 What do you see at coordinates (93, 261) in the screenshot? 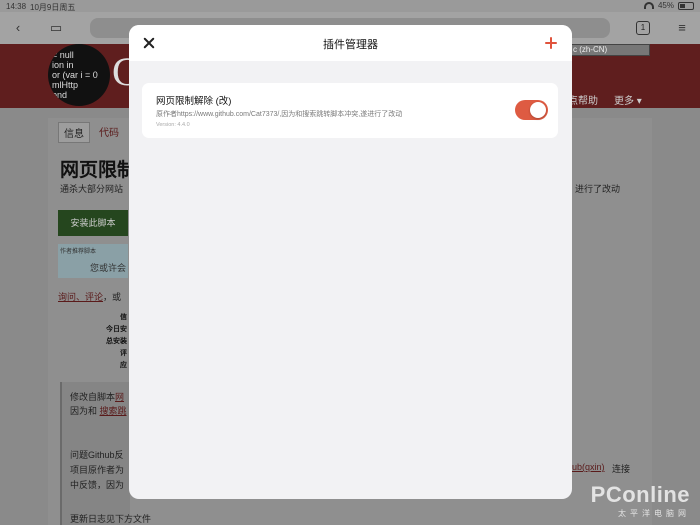
I see `author-recommend-box: 作者推荐脚本 您或许会` at bounding box center [93, 261].